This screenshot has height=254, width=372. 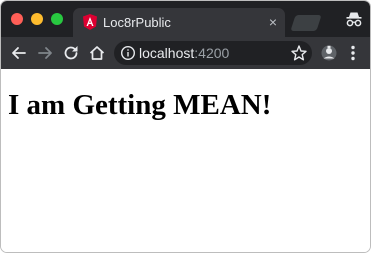 I want to click on address-bar: localhost:4200, so click(x=213, y=53).